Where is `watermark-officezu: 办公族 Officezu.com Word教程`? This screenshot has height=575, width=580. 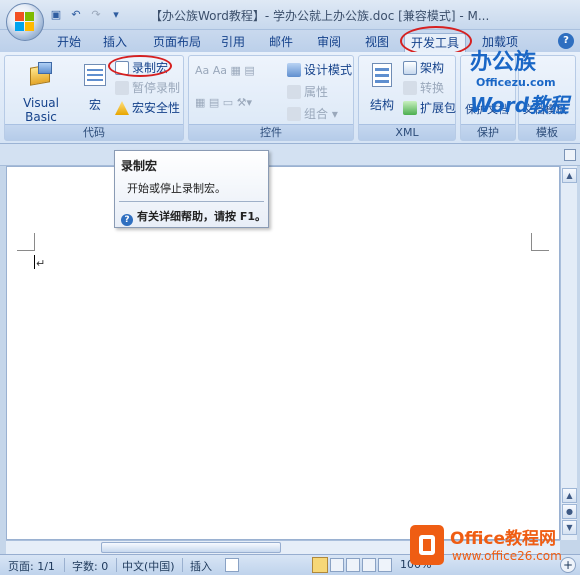 watermark-officezu: 办公族 Officezu.com Word教程 is located at coordinates (519, 81).